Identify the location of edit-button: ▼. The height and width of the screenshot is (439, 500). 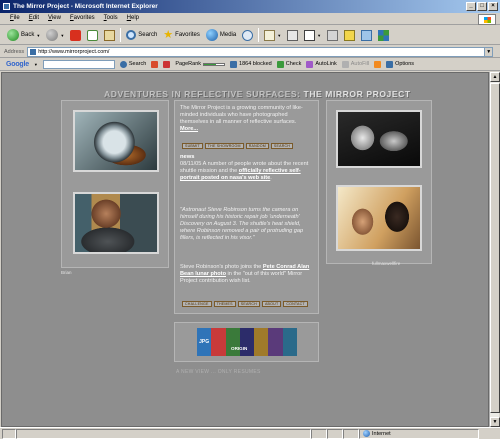
(312, 35).